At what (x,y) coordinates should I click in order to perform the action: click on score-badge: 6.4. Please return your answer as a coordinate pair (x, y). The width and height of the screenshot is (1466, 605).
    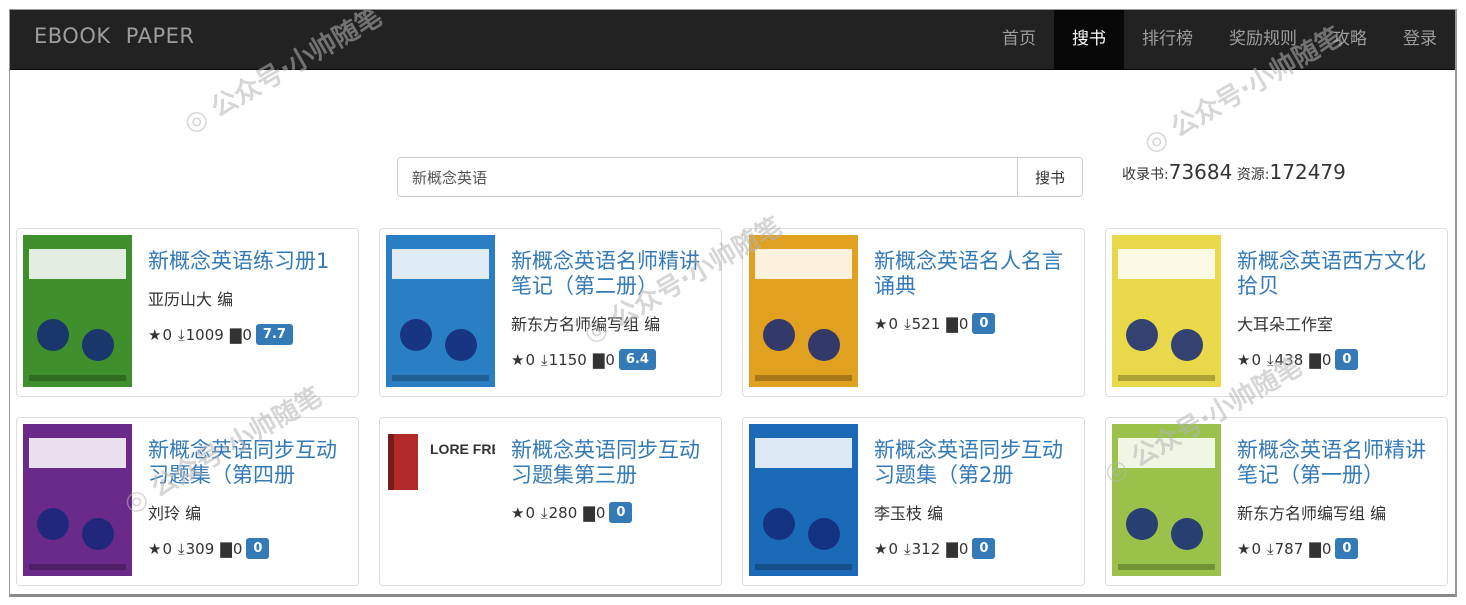
    Looking at the image, I should click on (637, 359).